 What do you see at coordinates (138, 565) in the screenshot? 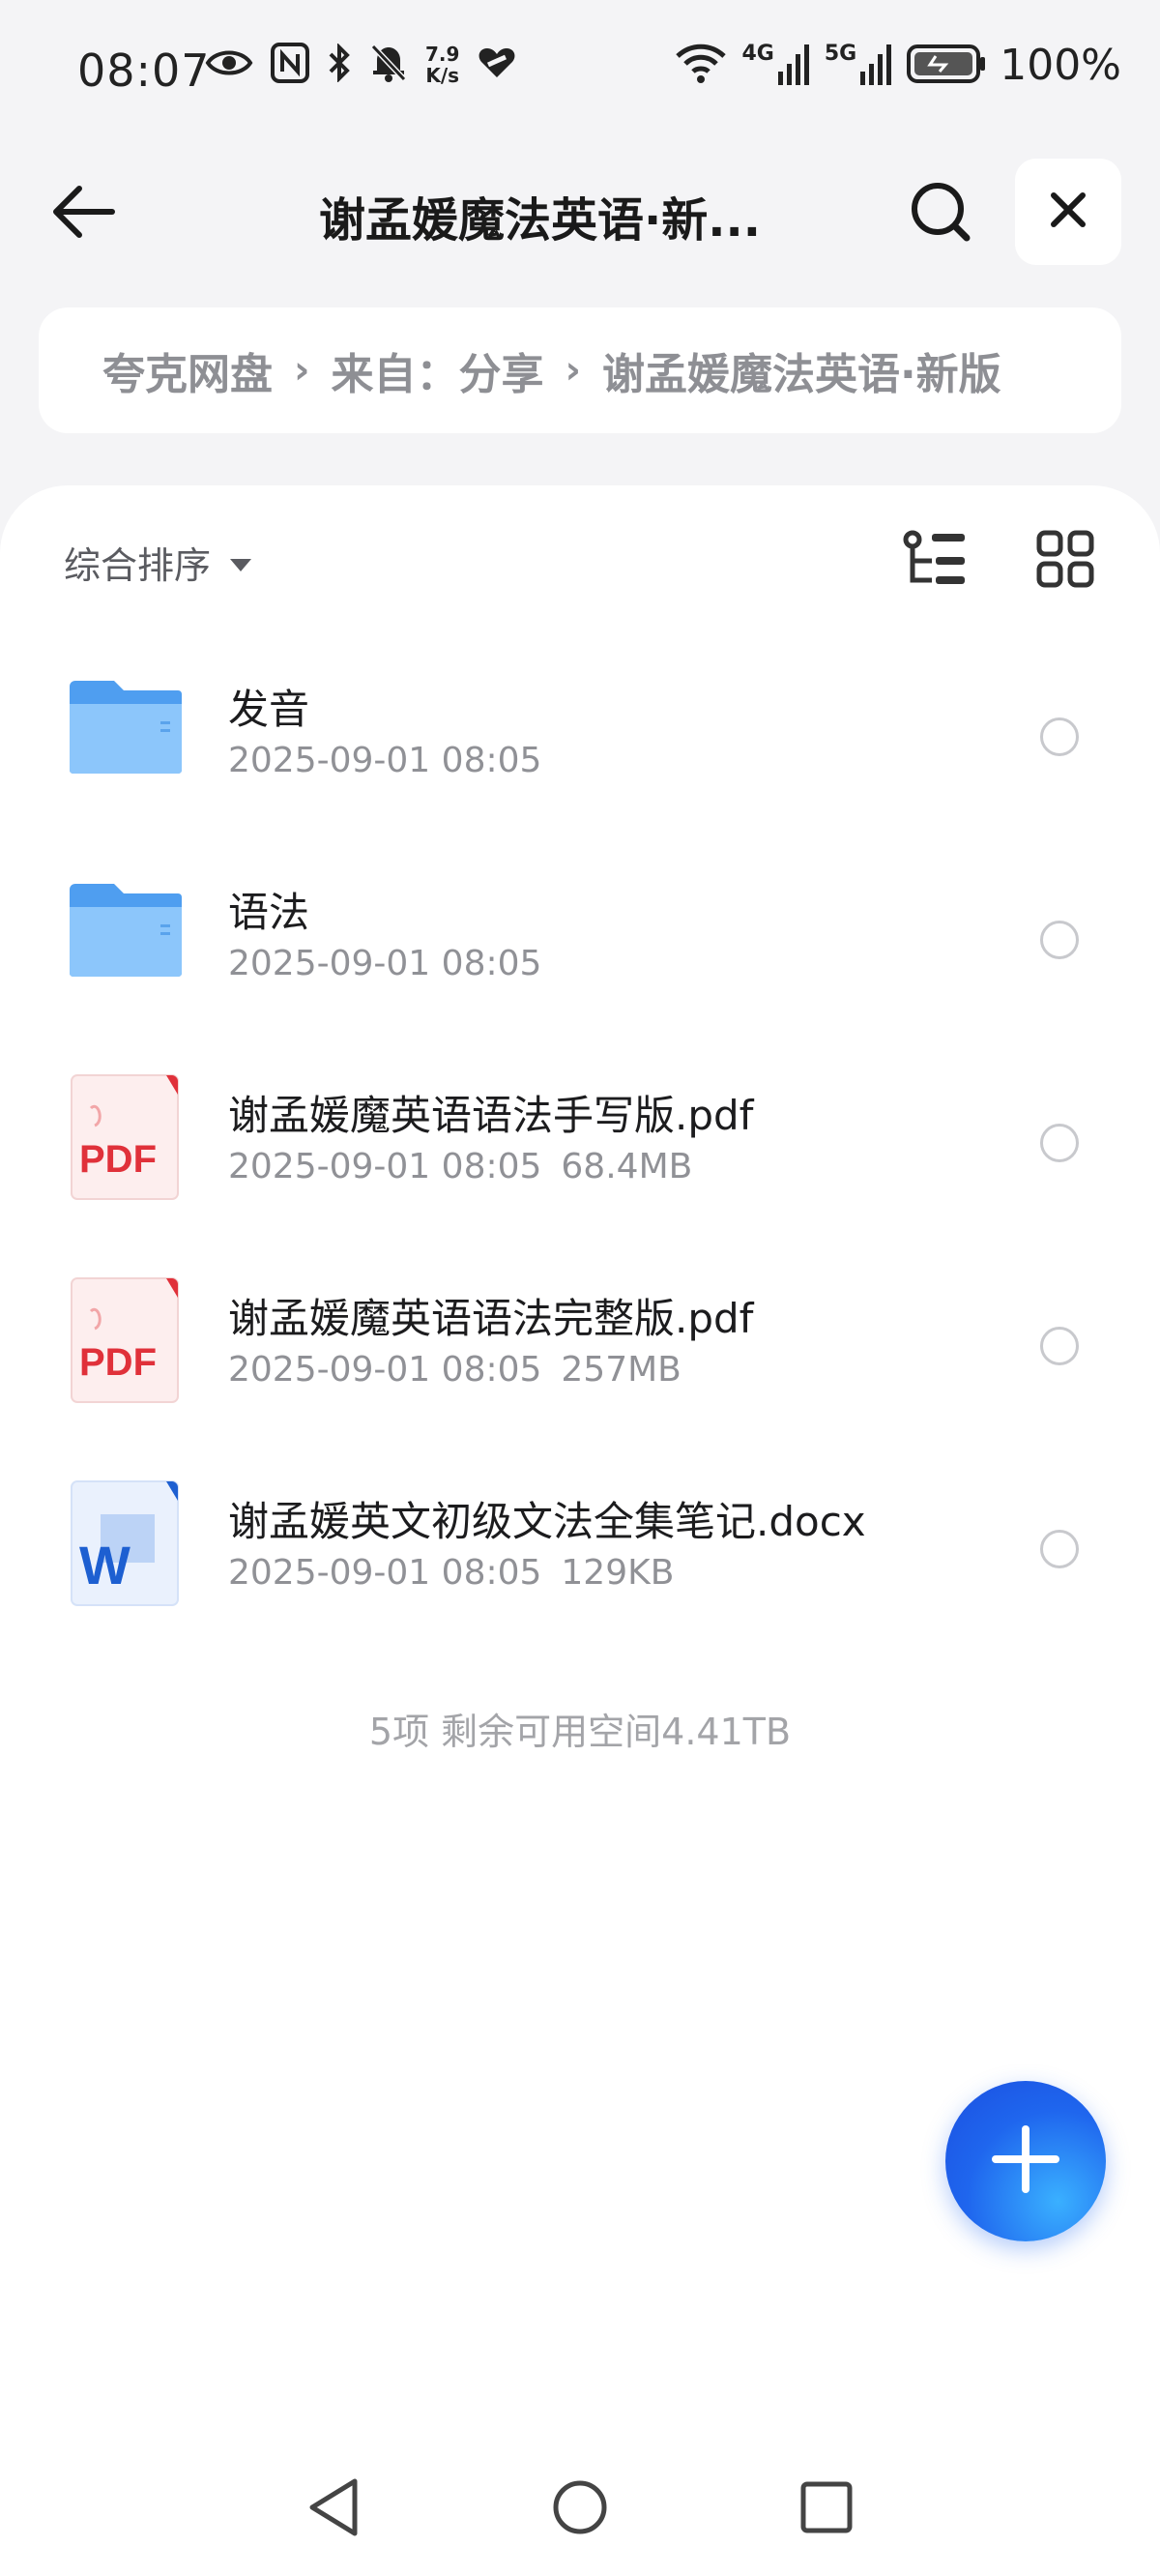
I see `sort-label: 综合排序` at bounding box center [138, 565].